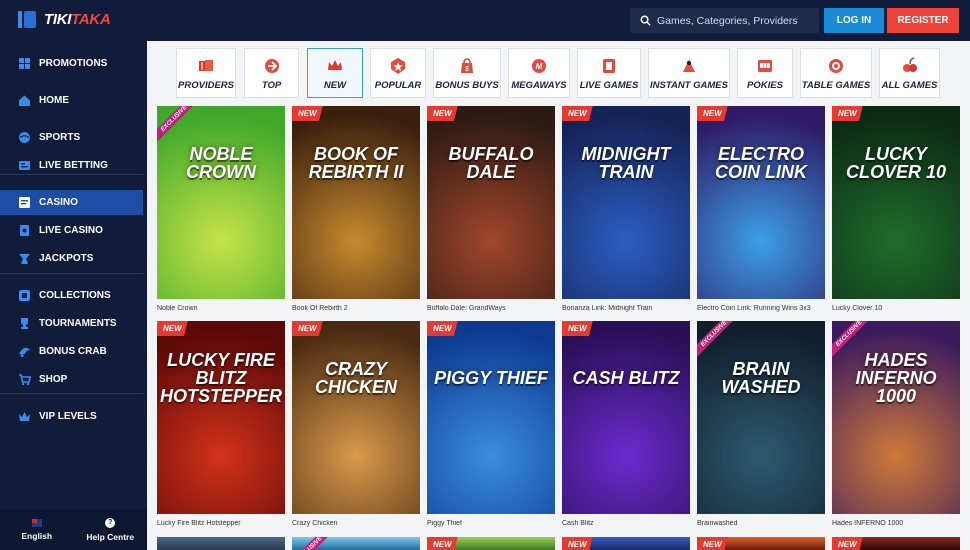 This screenshot has width=970, height=550. Describe the element at coordinates (854, 20) in the screenshot. I see `login-button: LOG IN` at that location.